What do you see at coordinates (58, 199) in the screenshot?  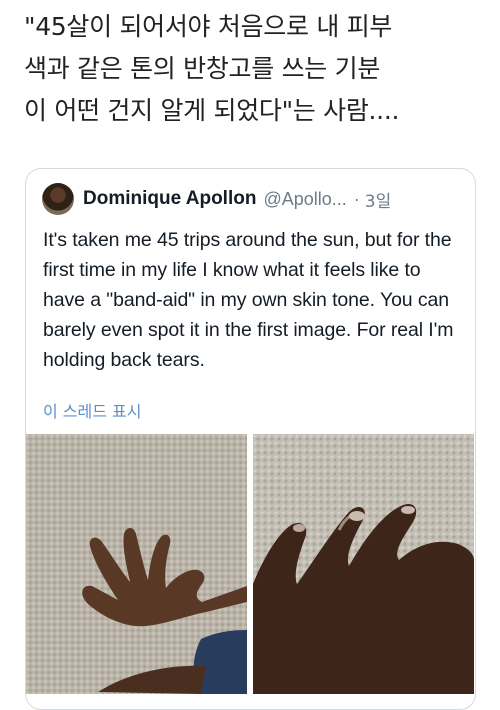 I see `avatar` at bounding box center [58, 199].